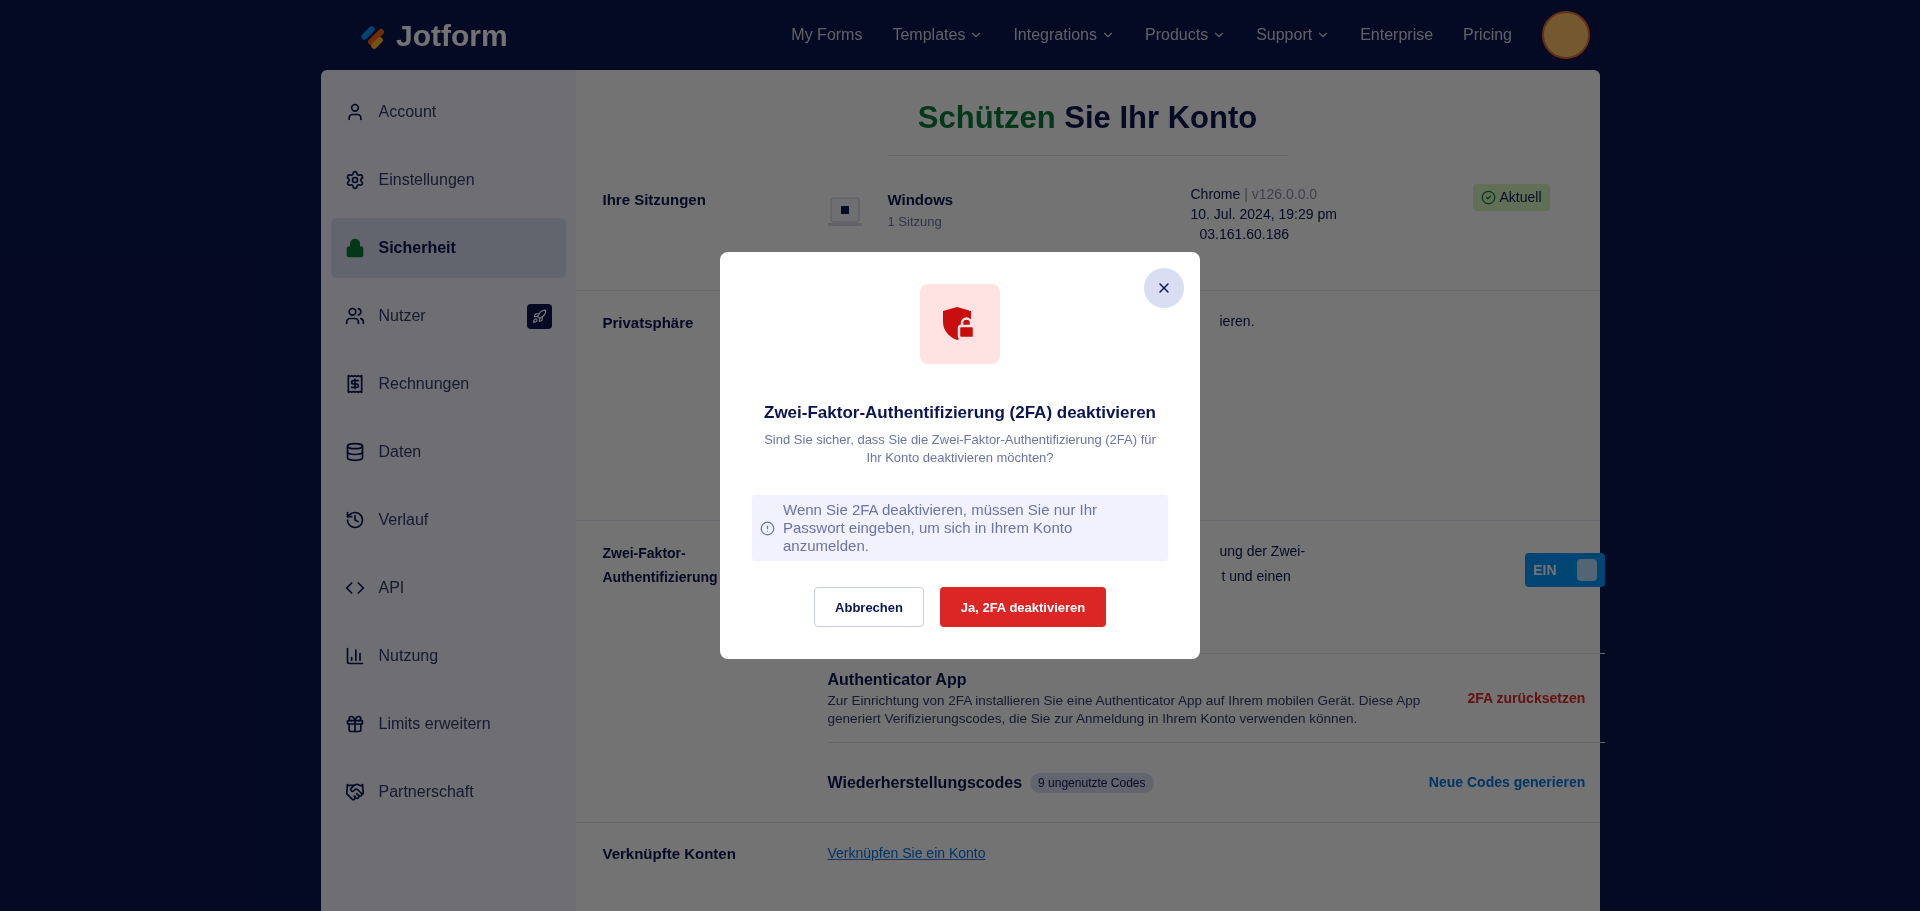  I want to click on notice-text: Wenn Sie 2FA deaktivieren, müssen Sie nur Ihr Passwort eingeben, um sich in Ihrem Konto anzumelden., so click(941, 528).